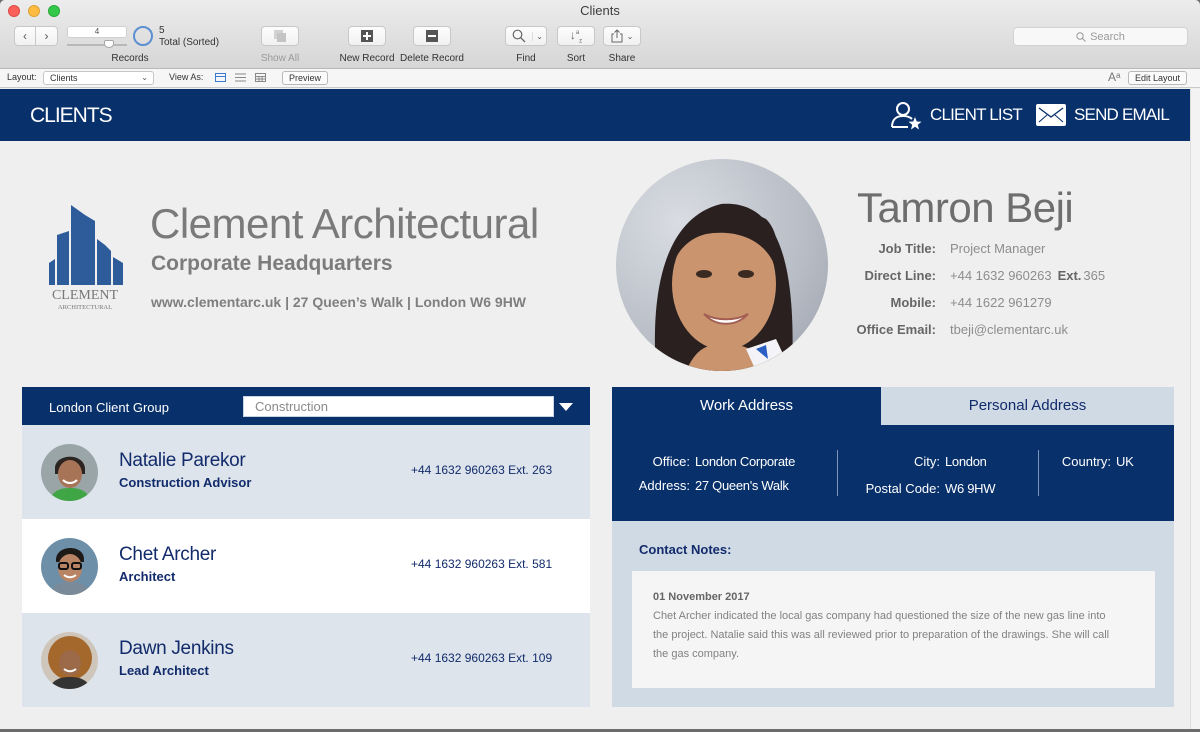  What do you see at coordinates (600, 729) in the screenshot?
I see `window-bottom-edge` at bounding box center [600, 729].